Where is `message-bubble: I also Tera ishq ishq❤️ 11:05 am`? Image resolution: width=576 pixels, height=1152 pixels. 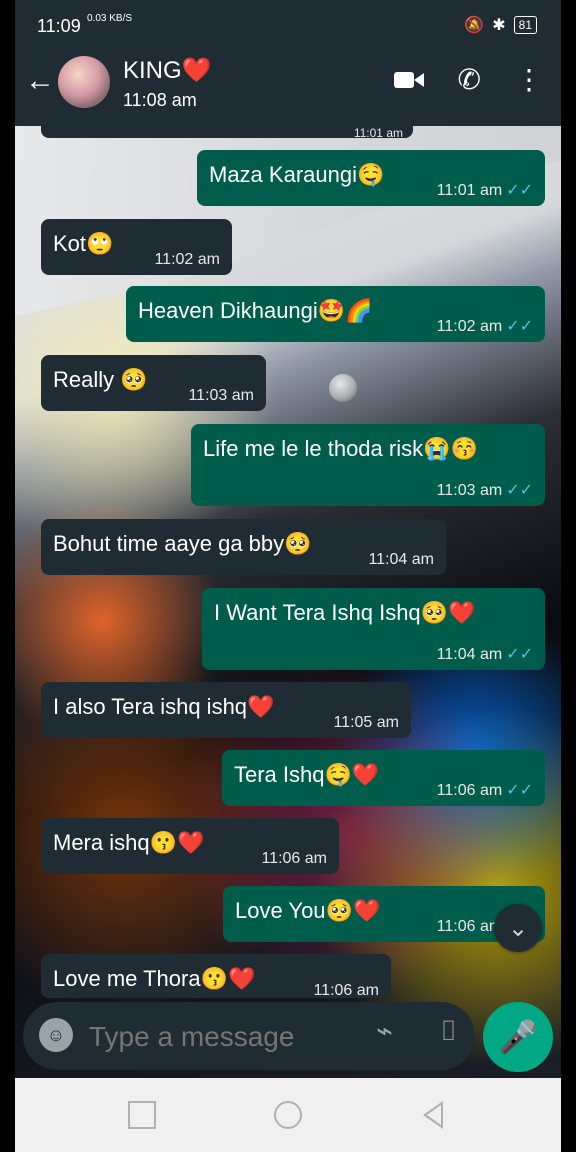 message-bubble: I also Tera ishq ishq❤️ 11:05 am is located at coordinates (226, 710).